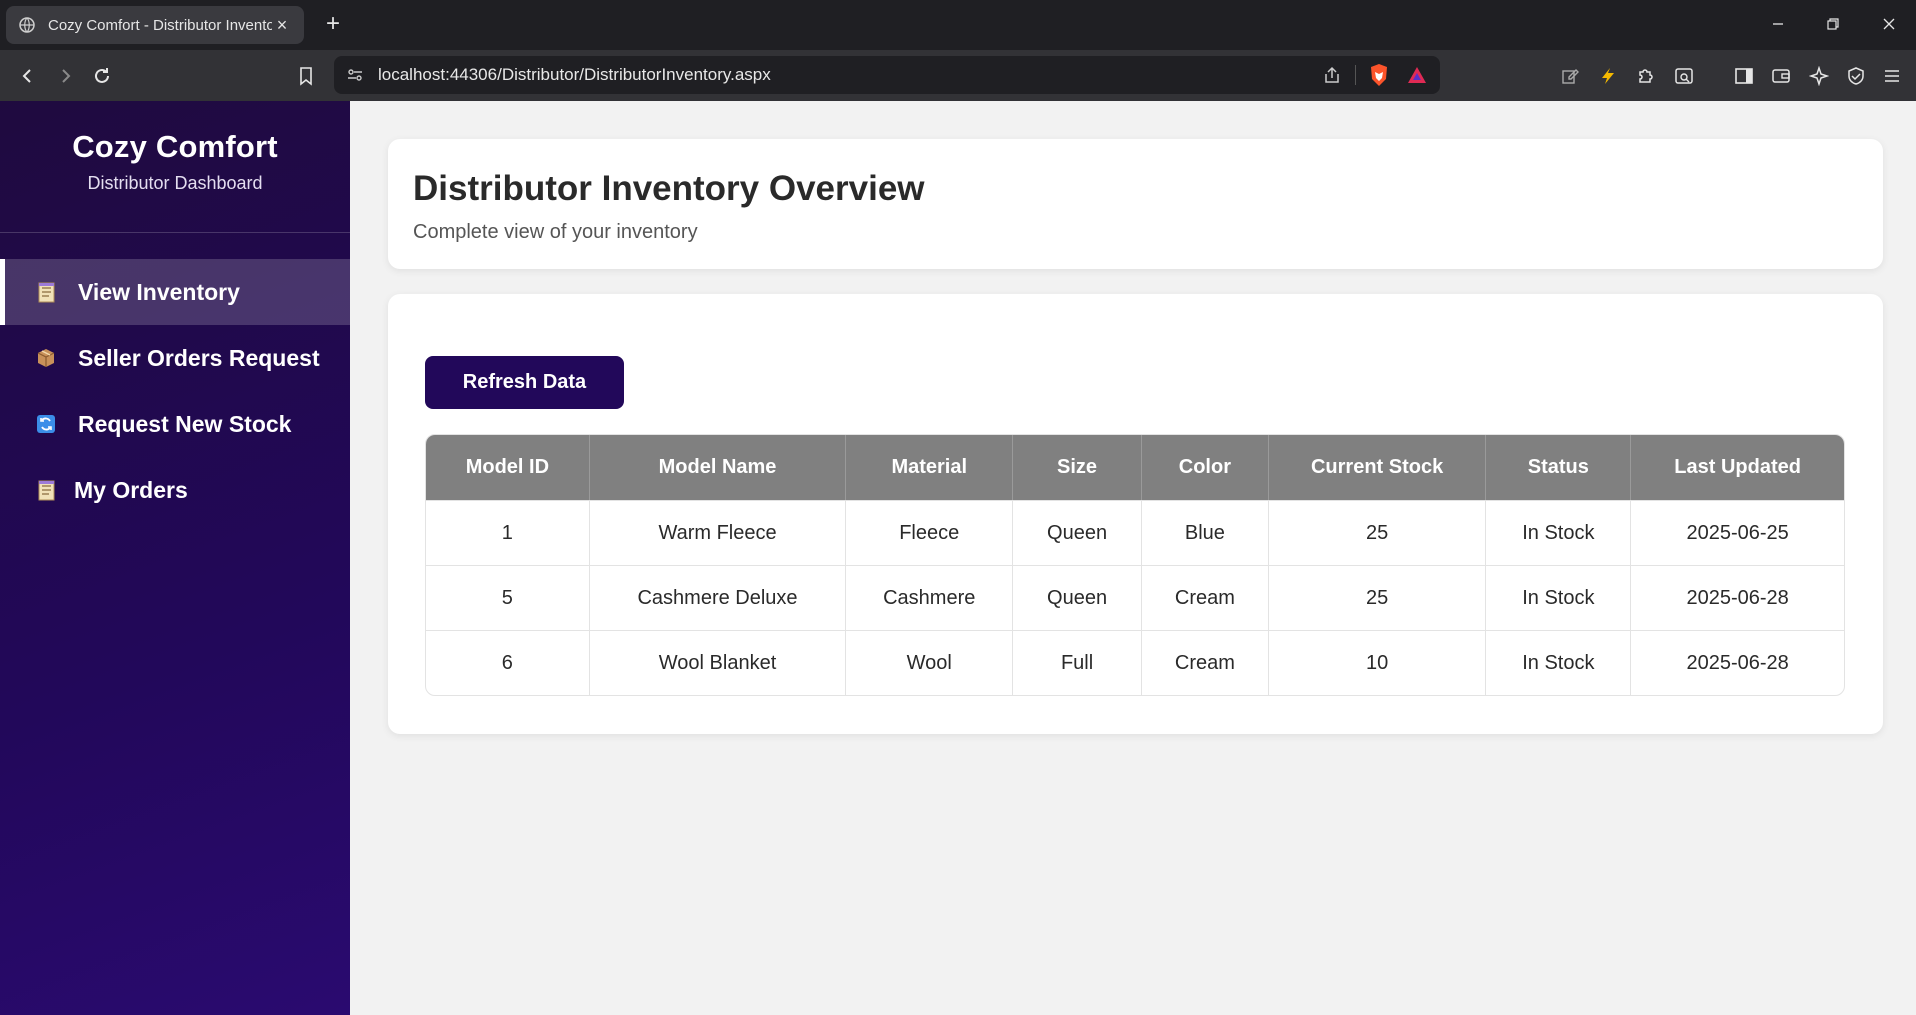  What do you see at coordinates (65, 76) in the screenshot?
I see `forward-button` at bounding box center [65, 76].